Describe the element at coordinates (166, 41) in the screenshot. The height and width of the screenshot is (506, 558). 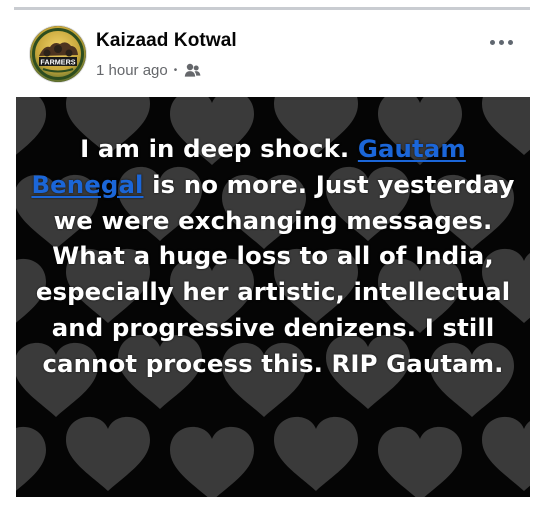
I see `author-name: Kaizaad Kotwal` at that location.